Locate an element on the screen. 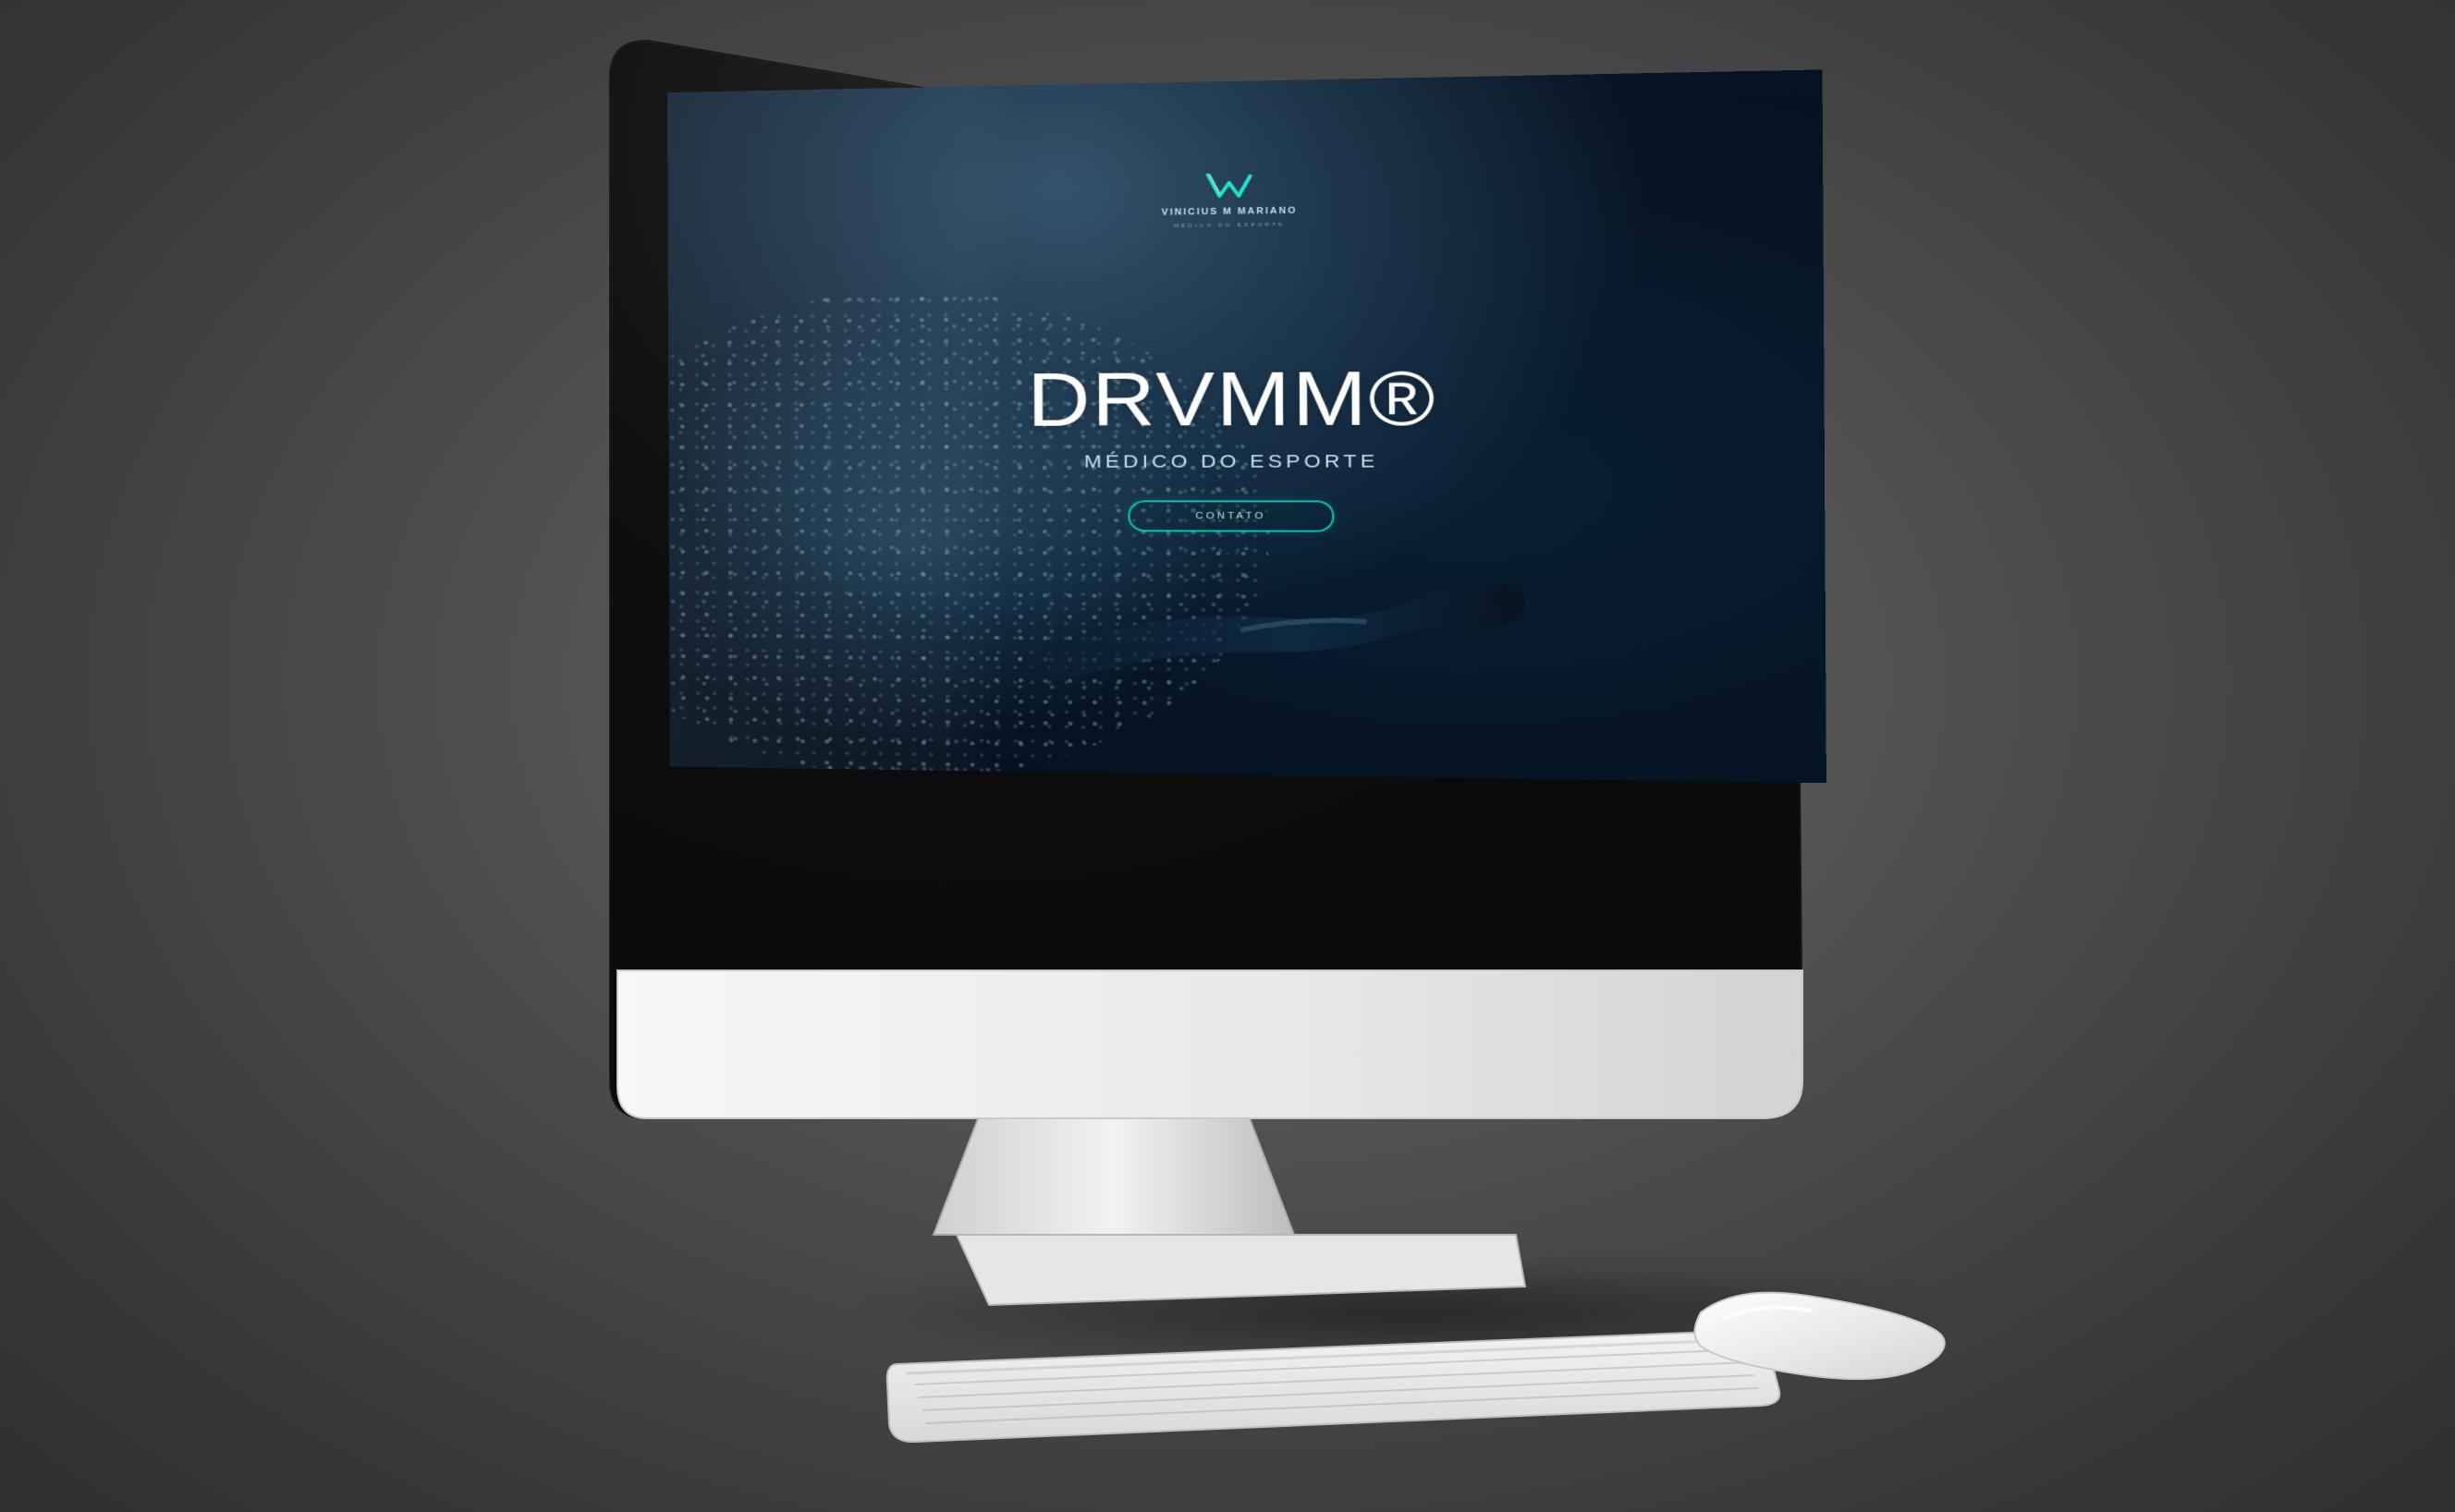  hero-title: DRVMM® is located at coordinates (1232, 400).